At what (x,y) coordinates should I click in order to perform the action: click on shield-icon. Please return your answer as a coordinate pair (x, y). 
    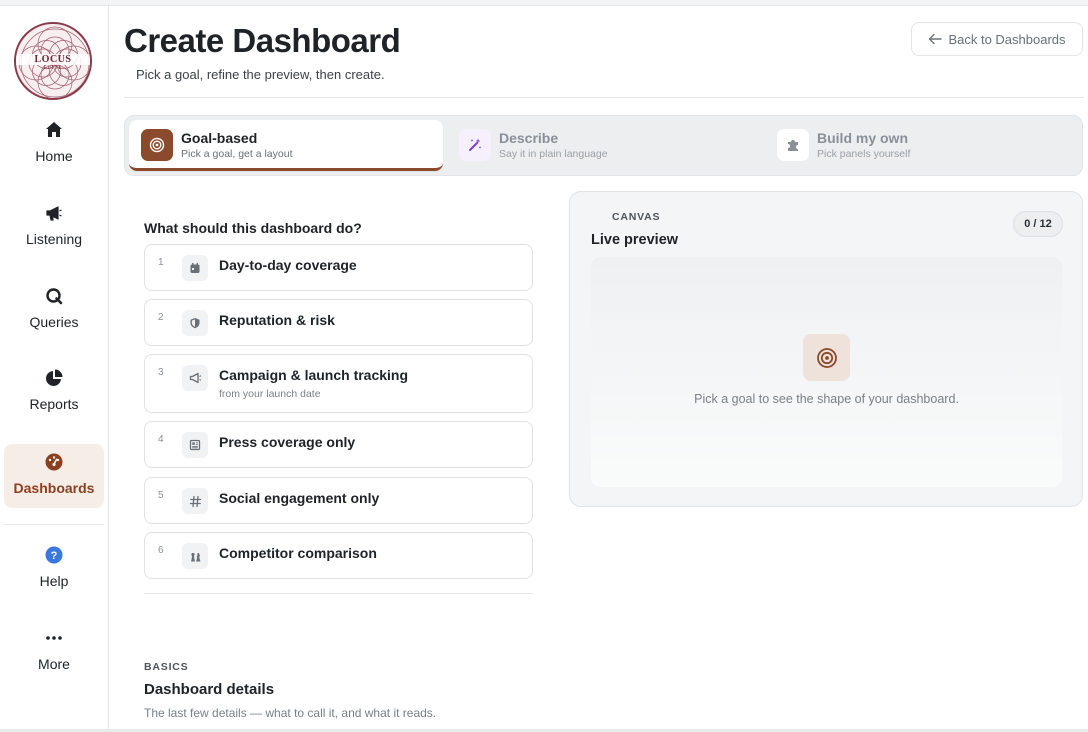
    Looking at the image, I should click on (195, 323).